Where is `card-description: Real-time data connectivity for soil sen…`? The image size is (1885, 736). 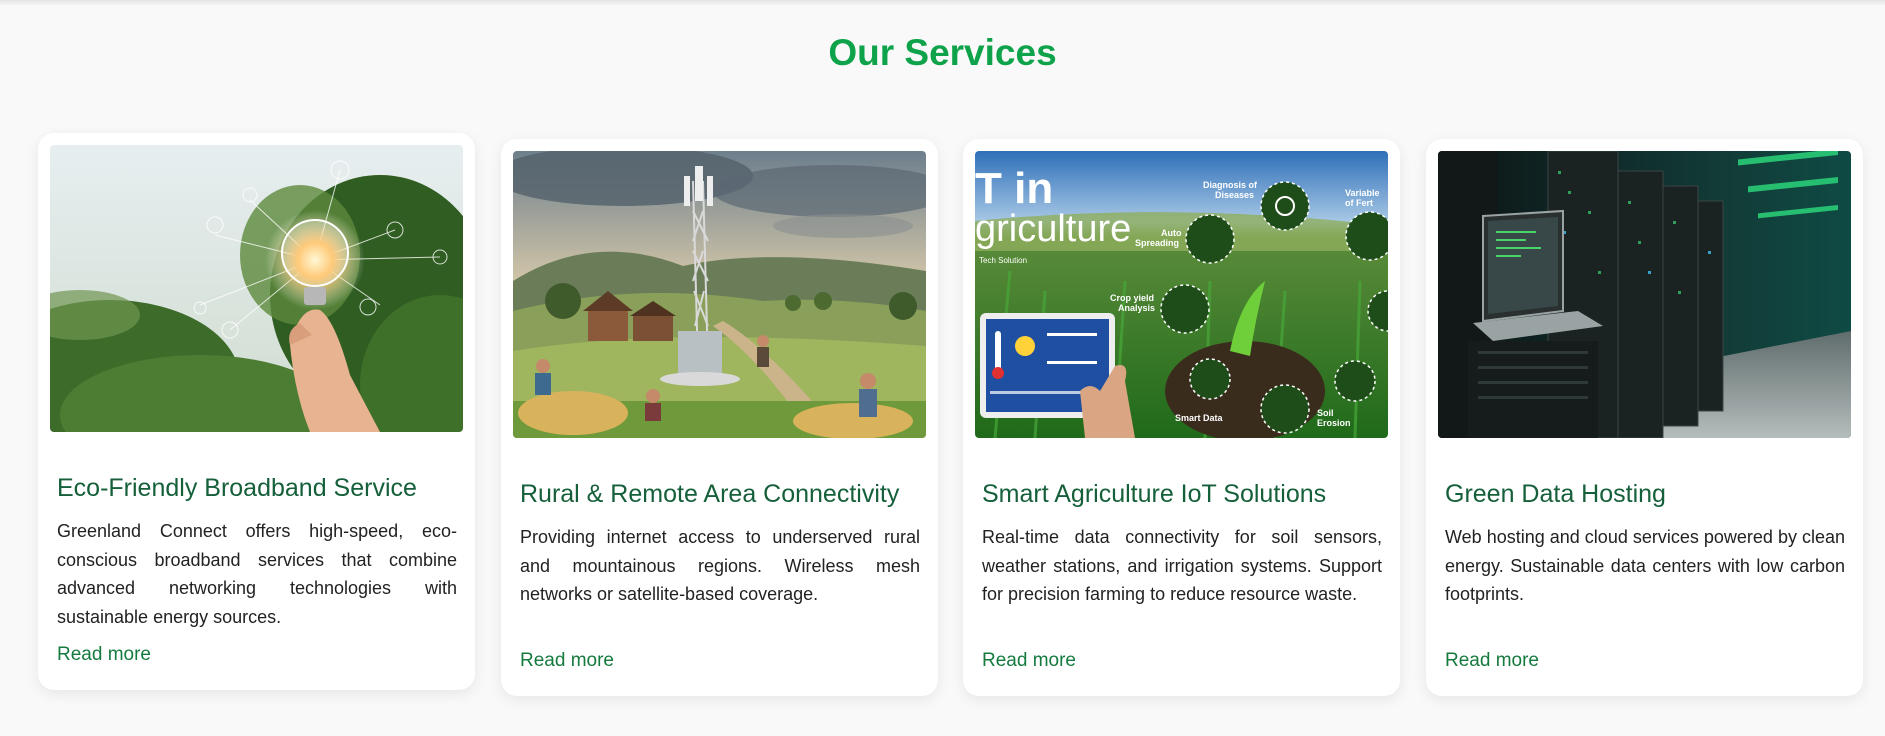 card-description: Real-time data connectivity for soil sen… is located at coordinates (1182, 565).